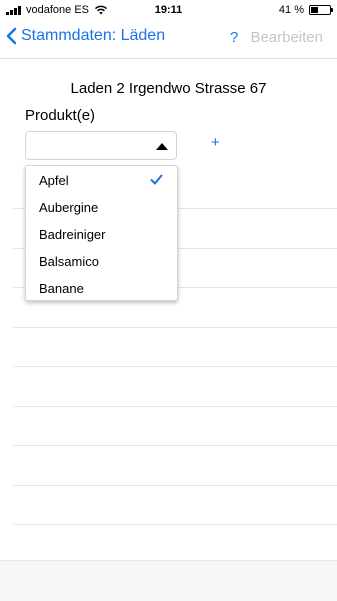  What do you see at coordinates (156, 179) in the screenshot?
I see `checkmark-icon` at bounding box center [156, 179].